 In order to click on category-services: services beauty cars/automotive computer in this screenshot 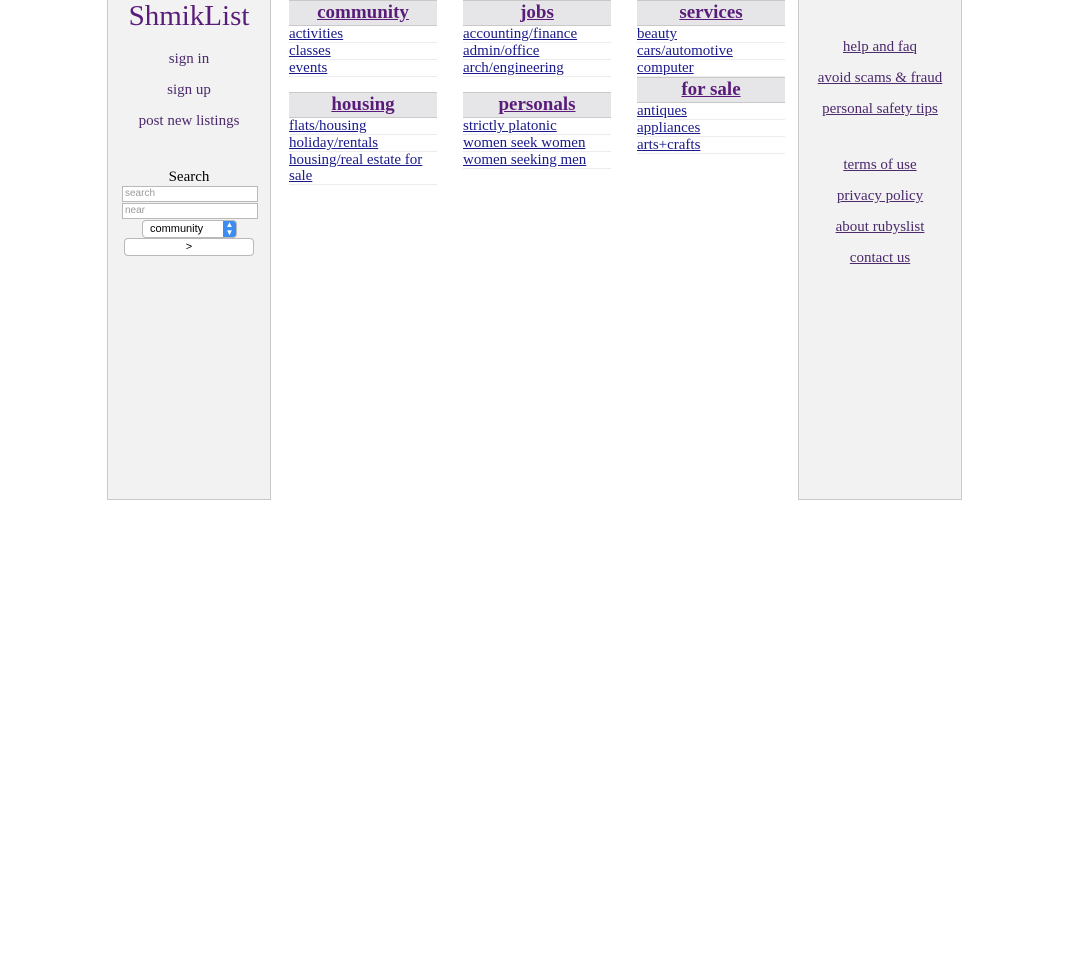, I will do `click(711, 38)`.